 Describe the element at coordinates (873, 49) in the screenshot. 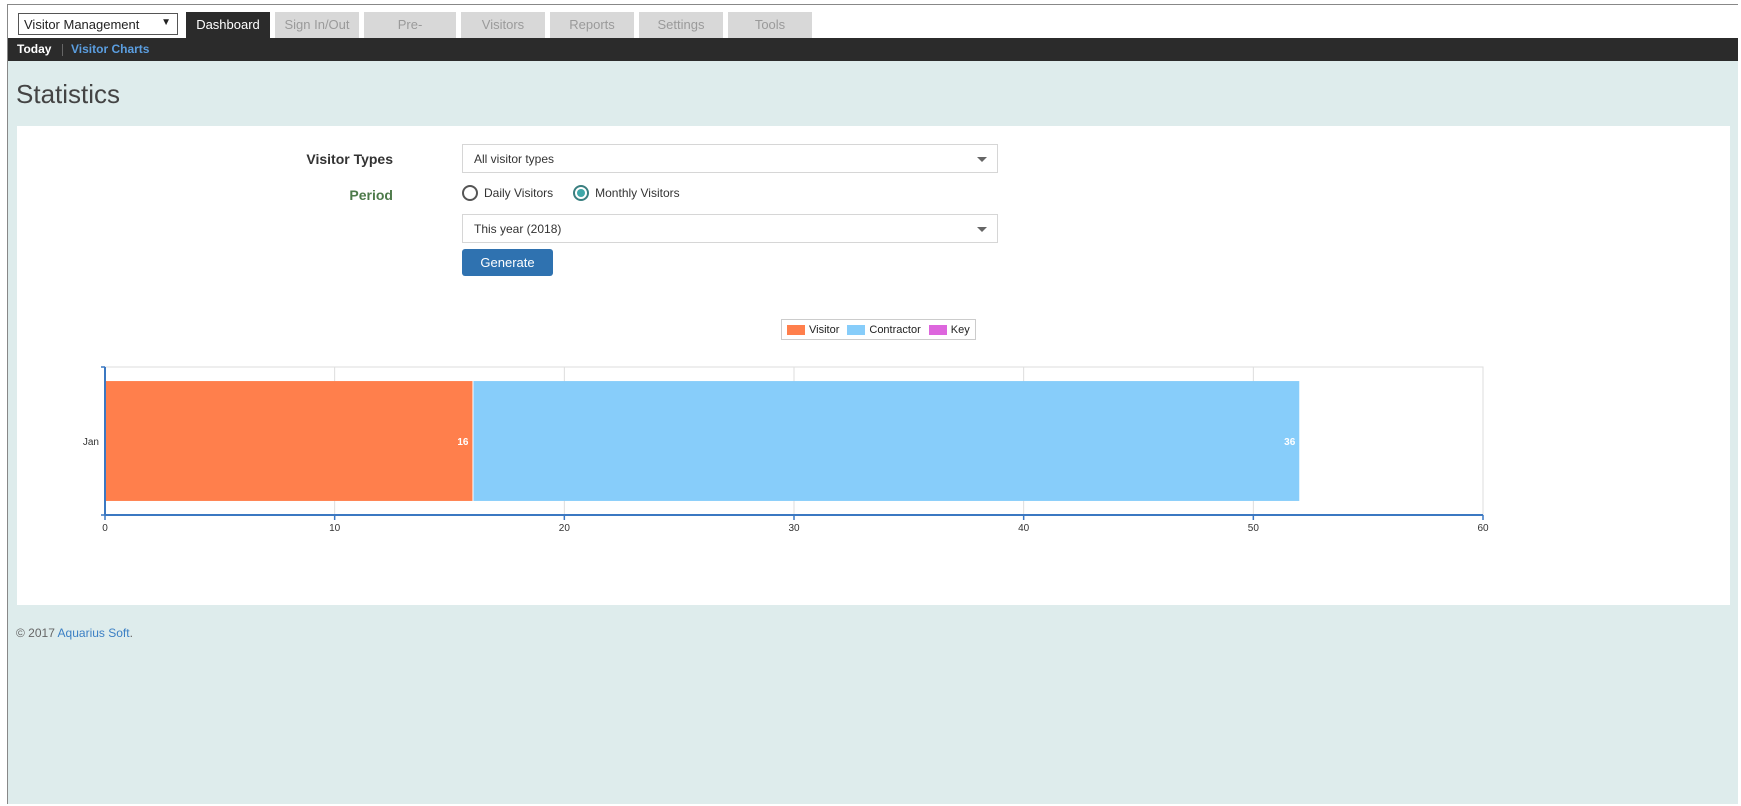

I see `sub-nav: Today Visitor Charts` at that location.